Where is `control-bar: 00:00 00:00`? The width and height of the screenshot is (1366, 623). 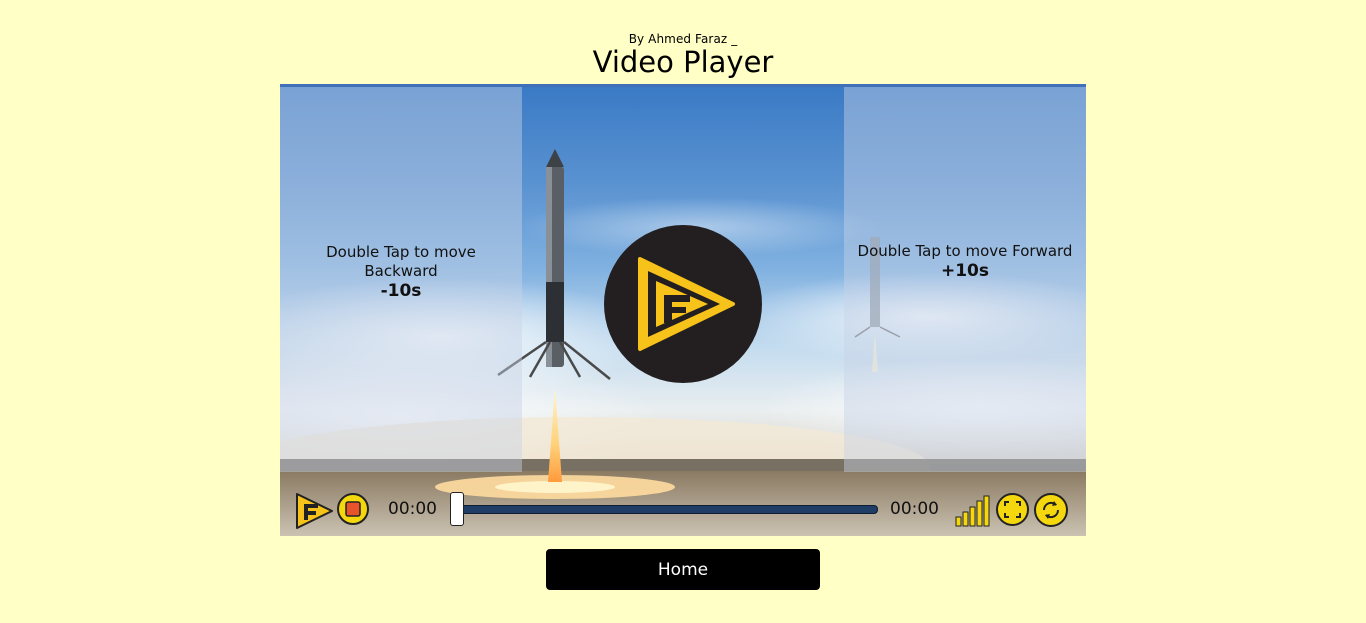
control-bar: 00:00 00:00 is located at coordinates (683, 511).